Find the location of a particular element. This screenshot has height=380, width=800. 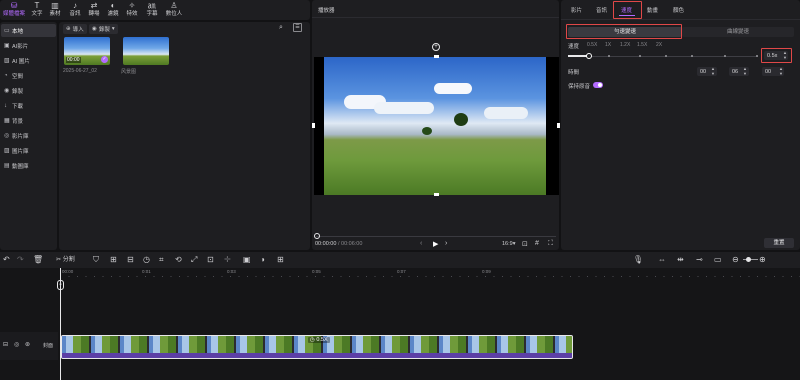

media-clip-thumbnail: 00:00 ✓ is located at coordinates (87, 51).